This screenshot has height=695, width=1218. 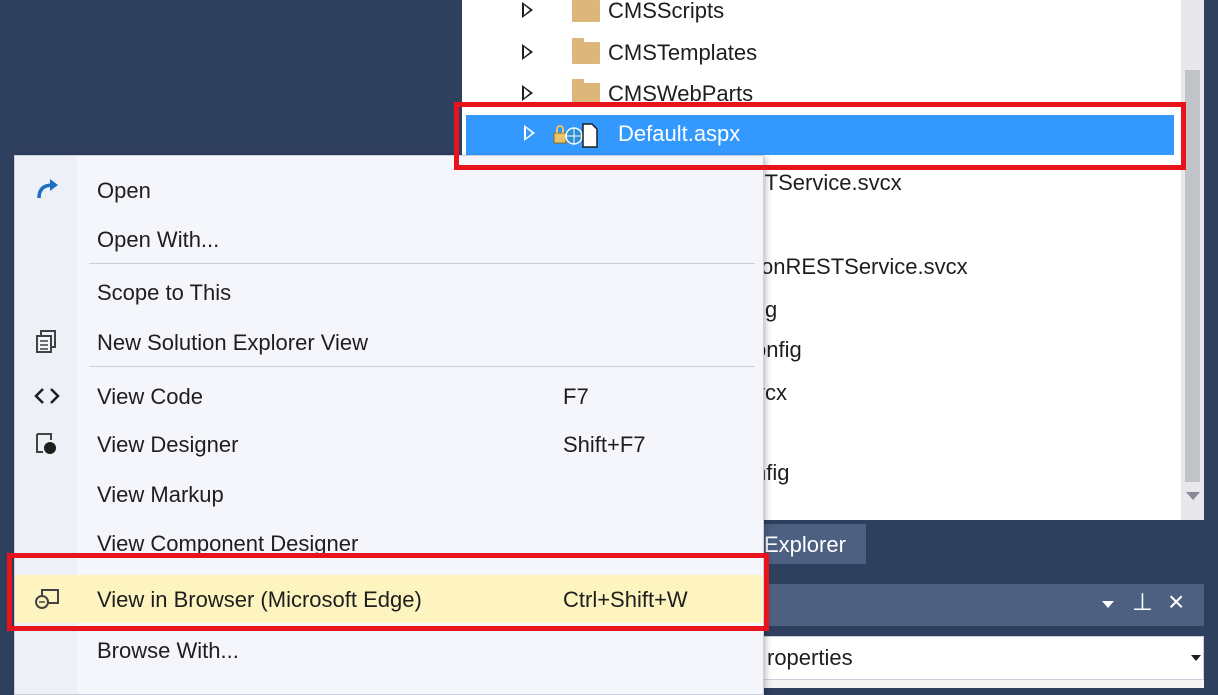 What do you see at coordinates (604, 444) in the screenshot?
I see `menu-item-shortcut: Shift+F7` at bounding box center [604, 444].